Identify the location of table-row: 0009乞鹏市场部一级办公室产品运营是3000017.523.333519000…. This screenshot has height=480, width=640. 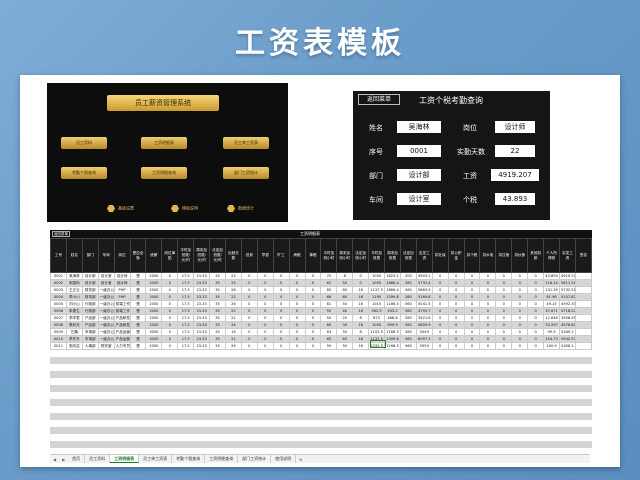
(321, 332).